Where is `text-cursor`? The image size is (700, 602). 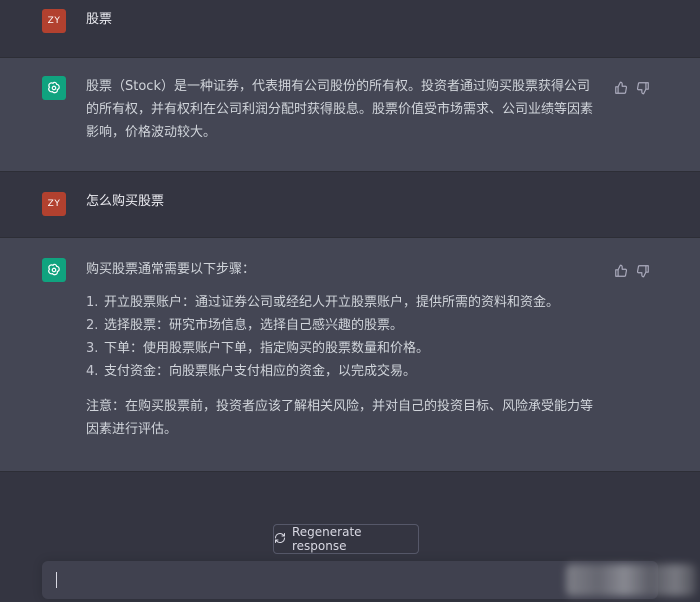 text-cursor is located at coordinates (56, 580).